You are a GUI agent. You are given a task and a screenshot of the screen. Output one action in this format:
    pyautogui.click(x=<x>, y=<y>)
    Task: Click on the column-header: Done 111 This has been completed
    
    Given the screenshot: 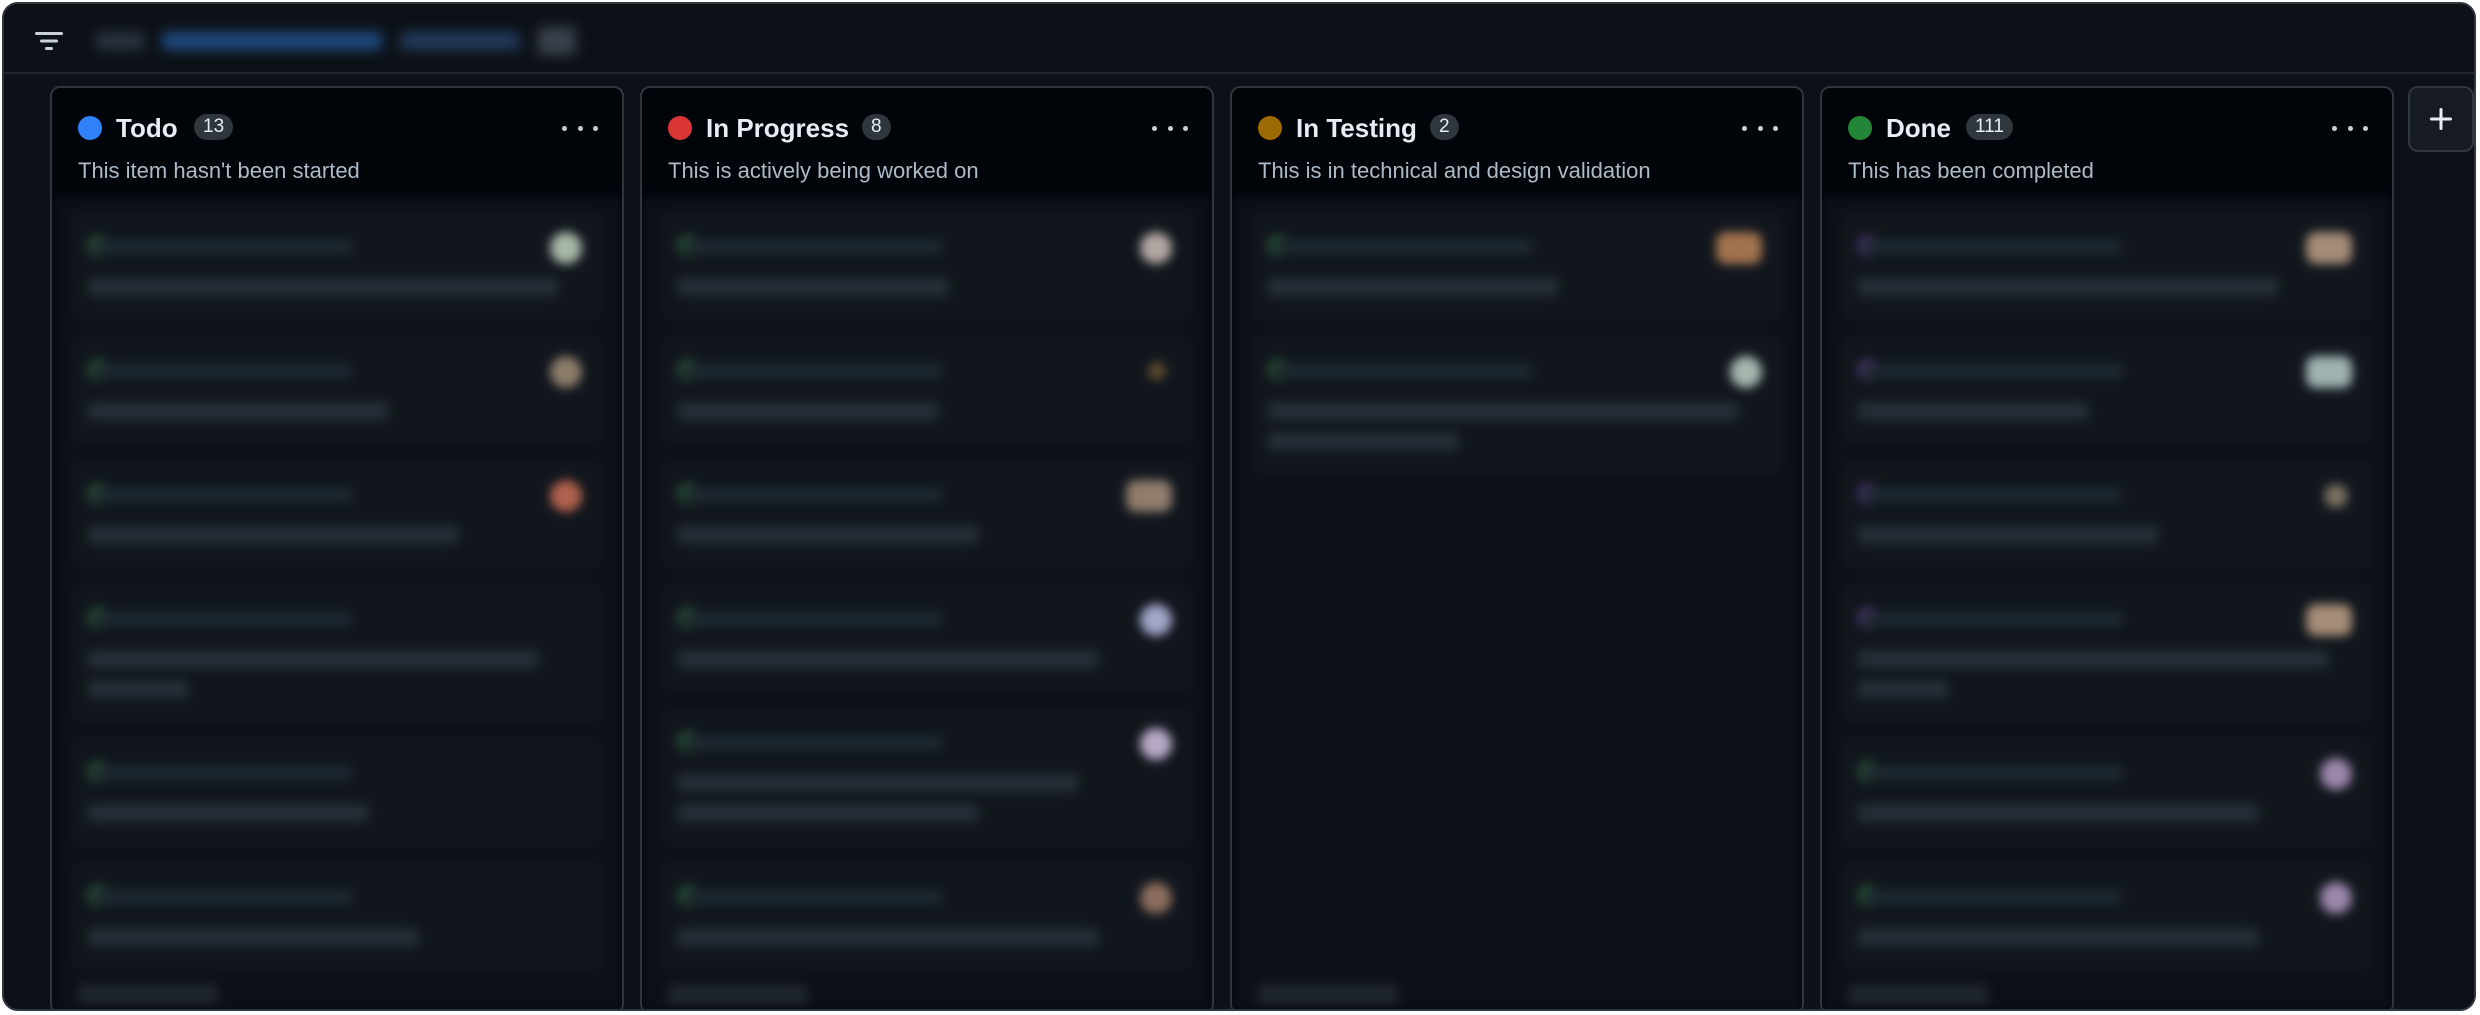 What is the action you would take?
    pyautogui.click(x=2107, y=142)
    